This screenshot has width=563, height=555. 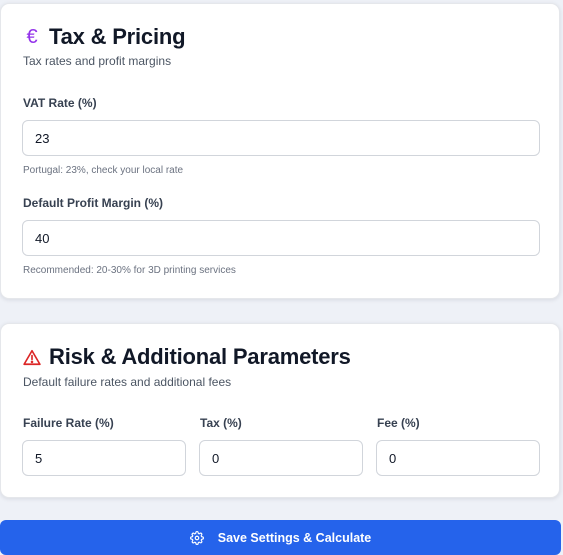 What do you see at coordinates (103, 170) in the screenshot?
I see `vat-rate-hint: Portugal: 23%, check your local rate` at bounding box center [103, 170].